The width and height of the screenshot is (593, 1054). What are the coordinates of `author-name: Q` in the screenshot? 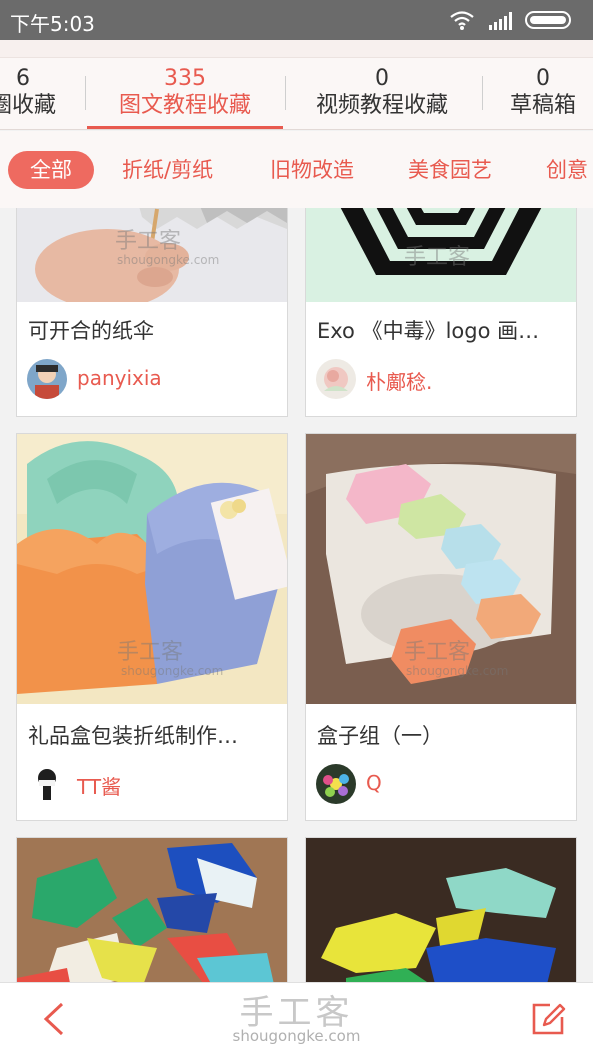 It's located at (374, 783).